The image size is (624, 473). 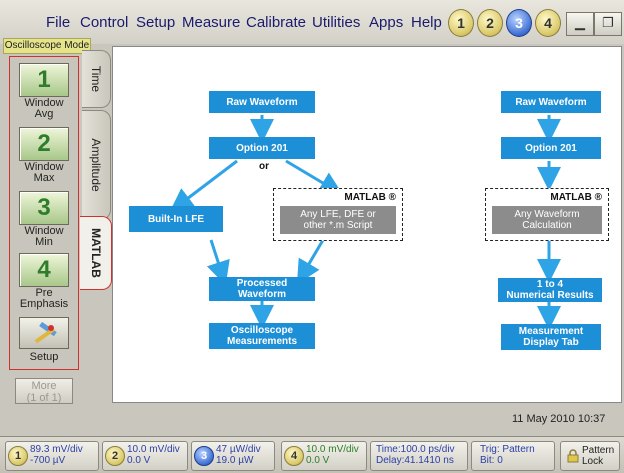 I want to click on processed-waveform-box: Processed Waveform, so click(x=262, y=289).